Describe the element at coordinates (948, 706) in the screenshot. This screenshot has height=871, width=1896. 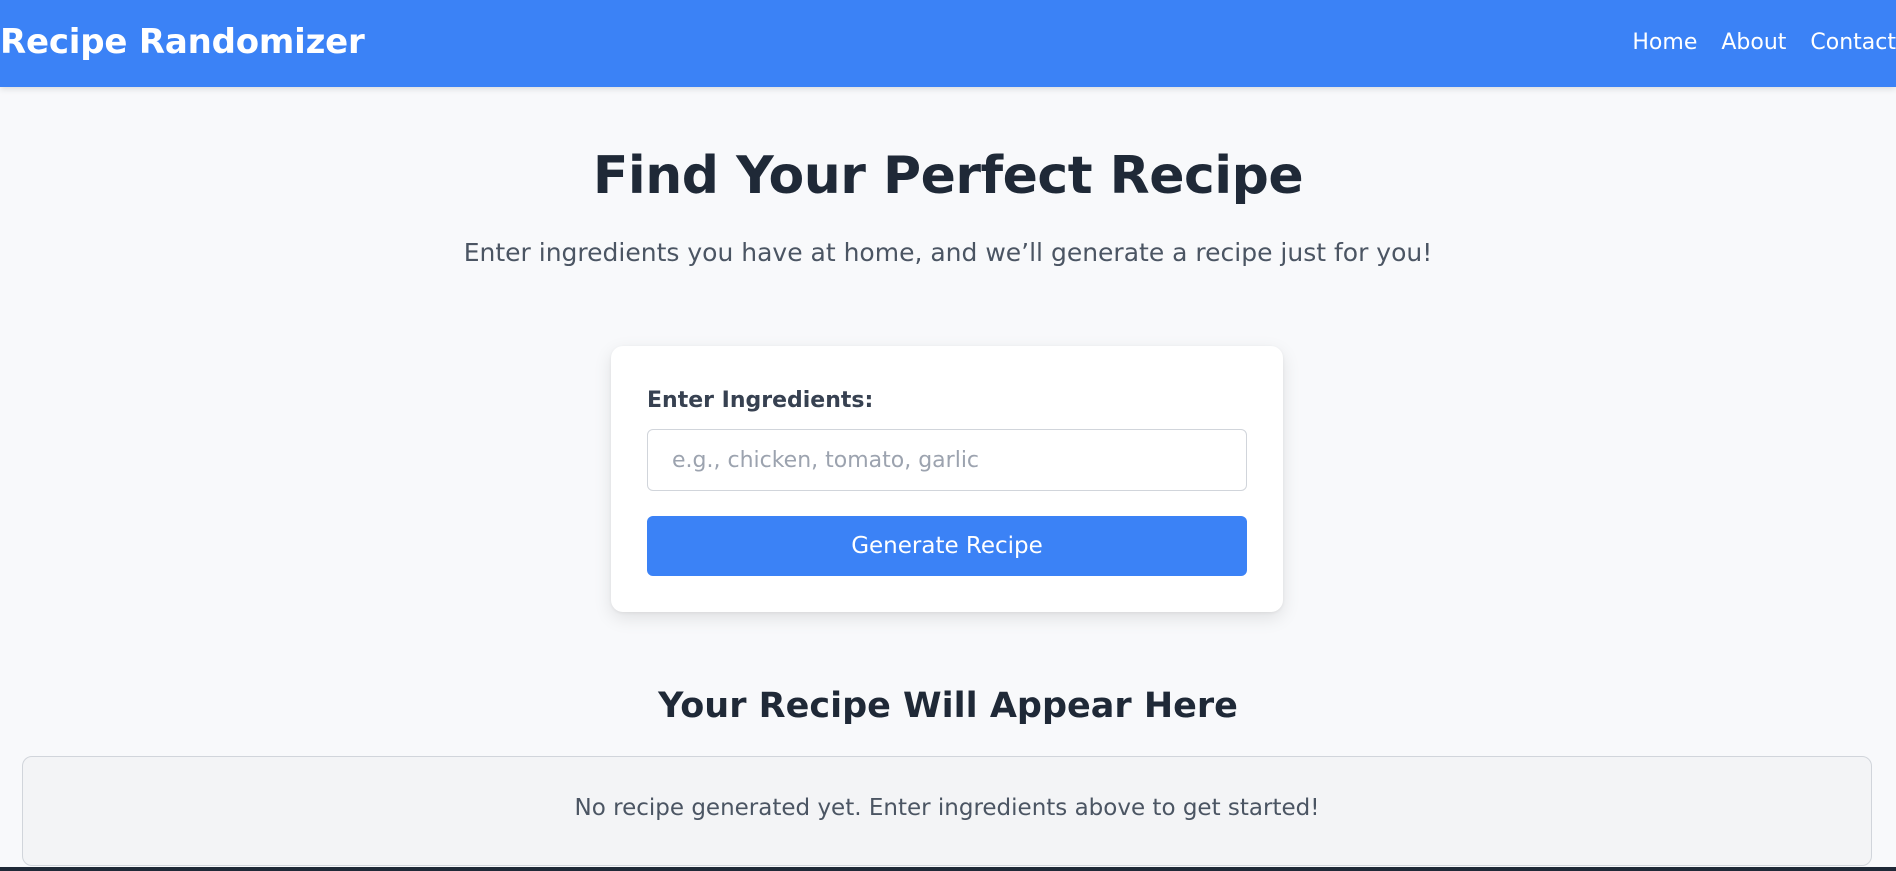
I see `recipe-result-heading: Your Recipe Will Appear Here` at that location.